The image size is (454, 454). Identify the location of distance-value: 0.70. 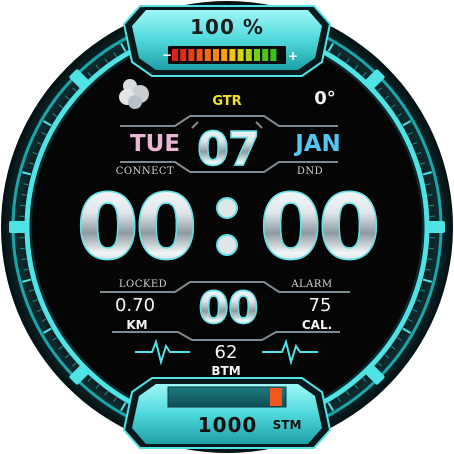
(135, 305).